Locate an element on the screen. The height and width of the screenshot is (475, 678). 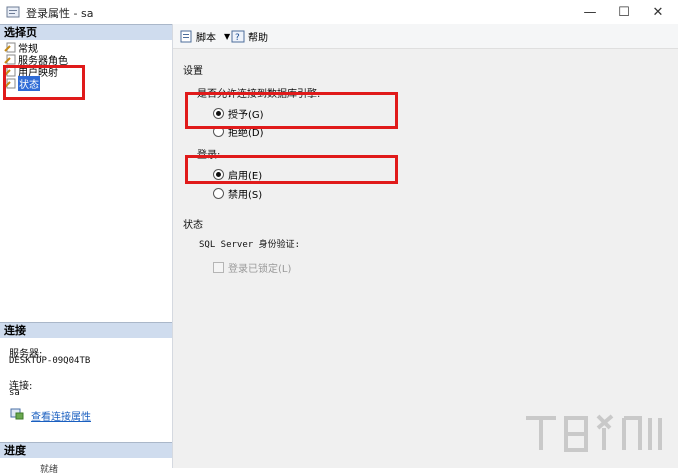
connection-properties-icon is located at coordinates (17, 414).